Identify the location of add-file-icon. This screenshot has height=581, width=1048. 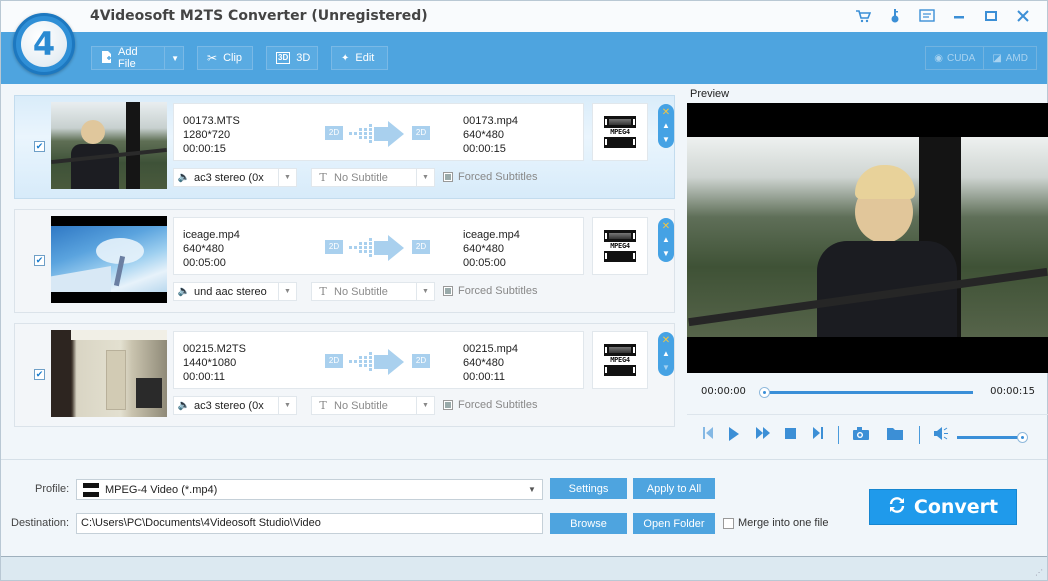
(106, 58).